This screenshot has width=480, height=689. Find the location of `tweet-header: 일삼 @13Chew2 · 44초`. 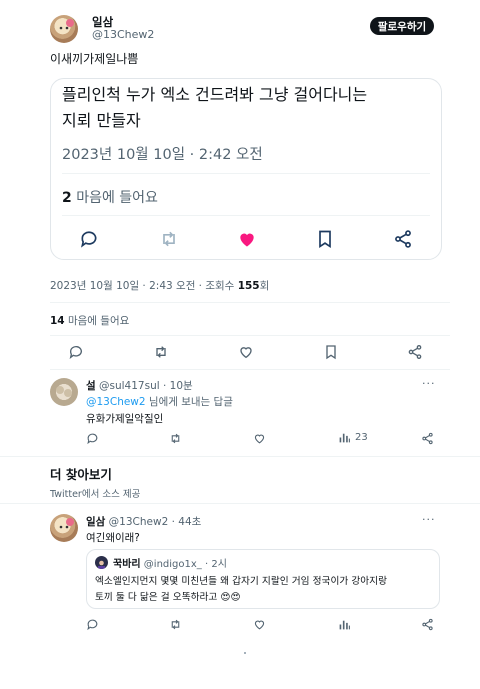

tweet-header: 일삼 @13Chew2 · 44초 is located at coordinates (143, 521).